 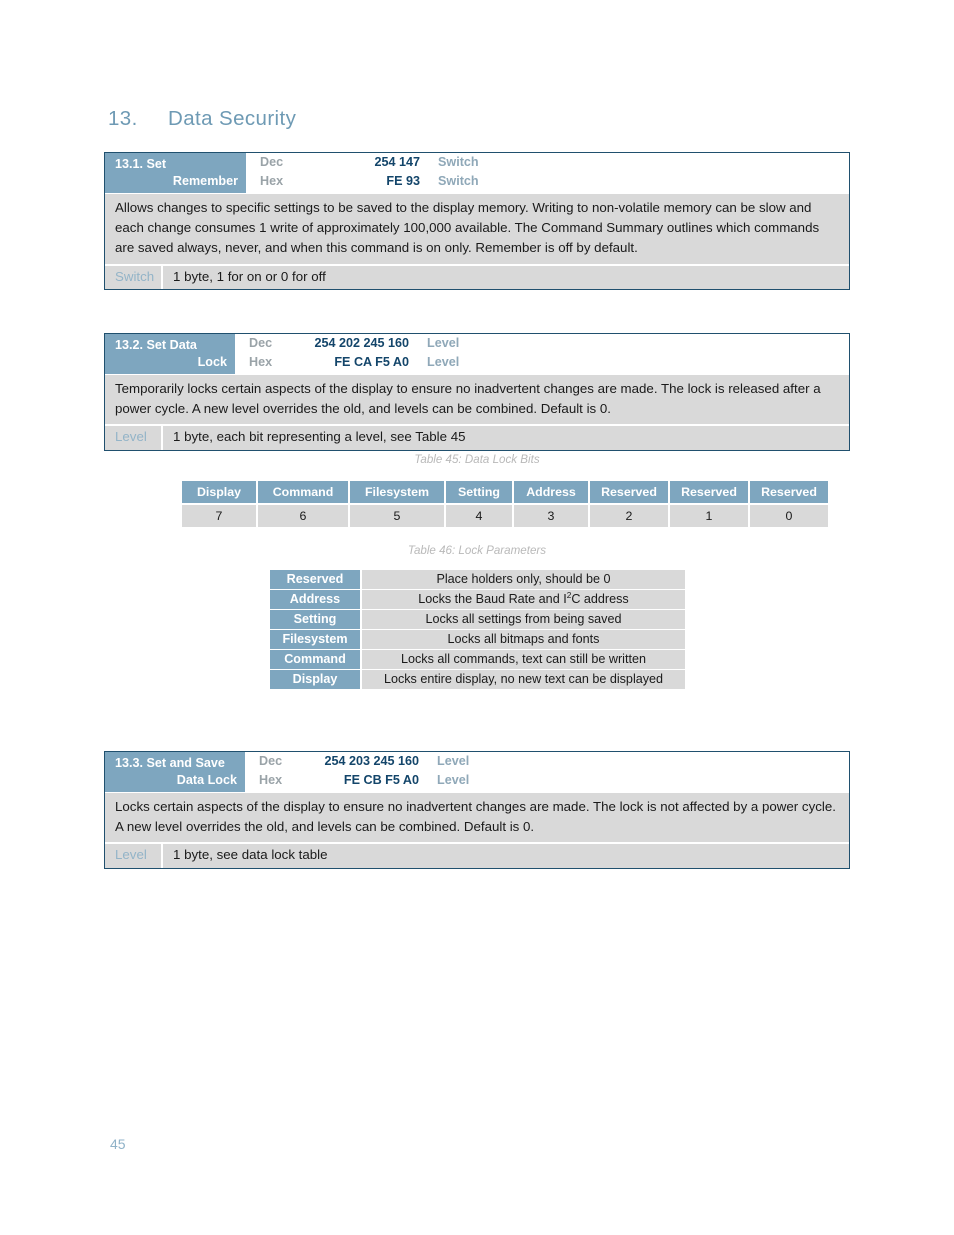 I want to click on command-parameter-row: Level 1 byte, see data lock table, so click(x=477, y=855).